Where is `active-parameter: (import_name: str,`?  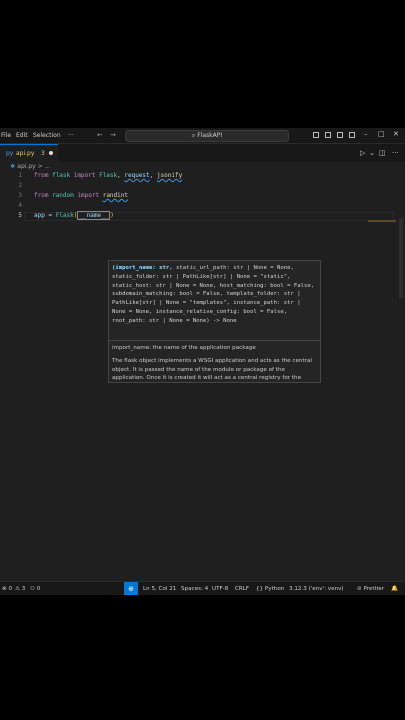
active-parameter: (import_name: str, is located at coordinates (142, 268).